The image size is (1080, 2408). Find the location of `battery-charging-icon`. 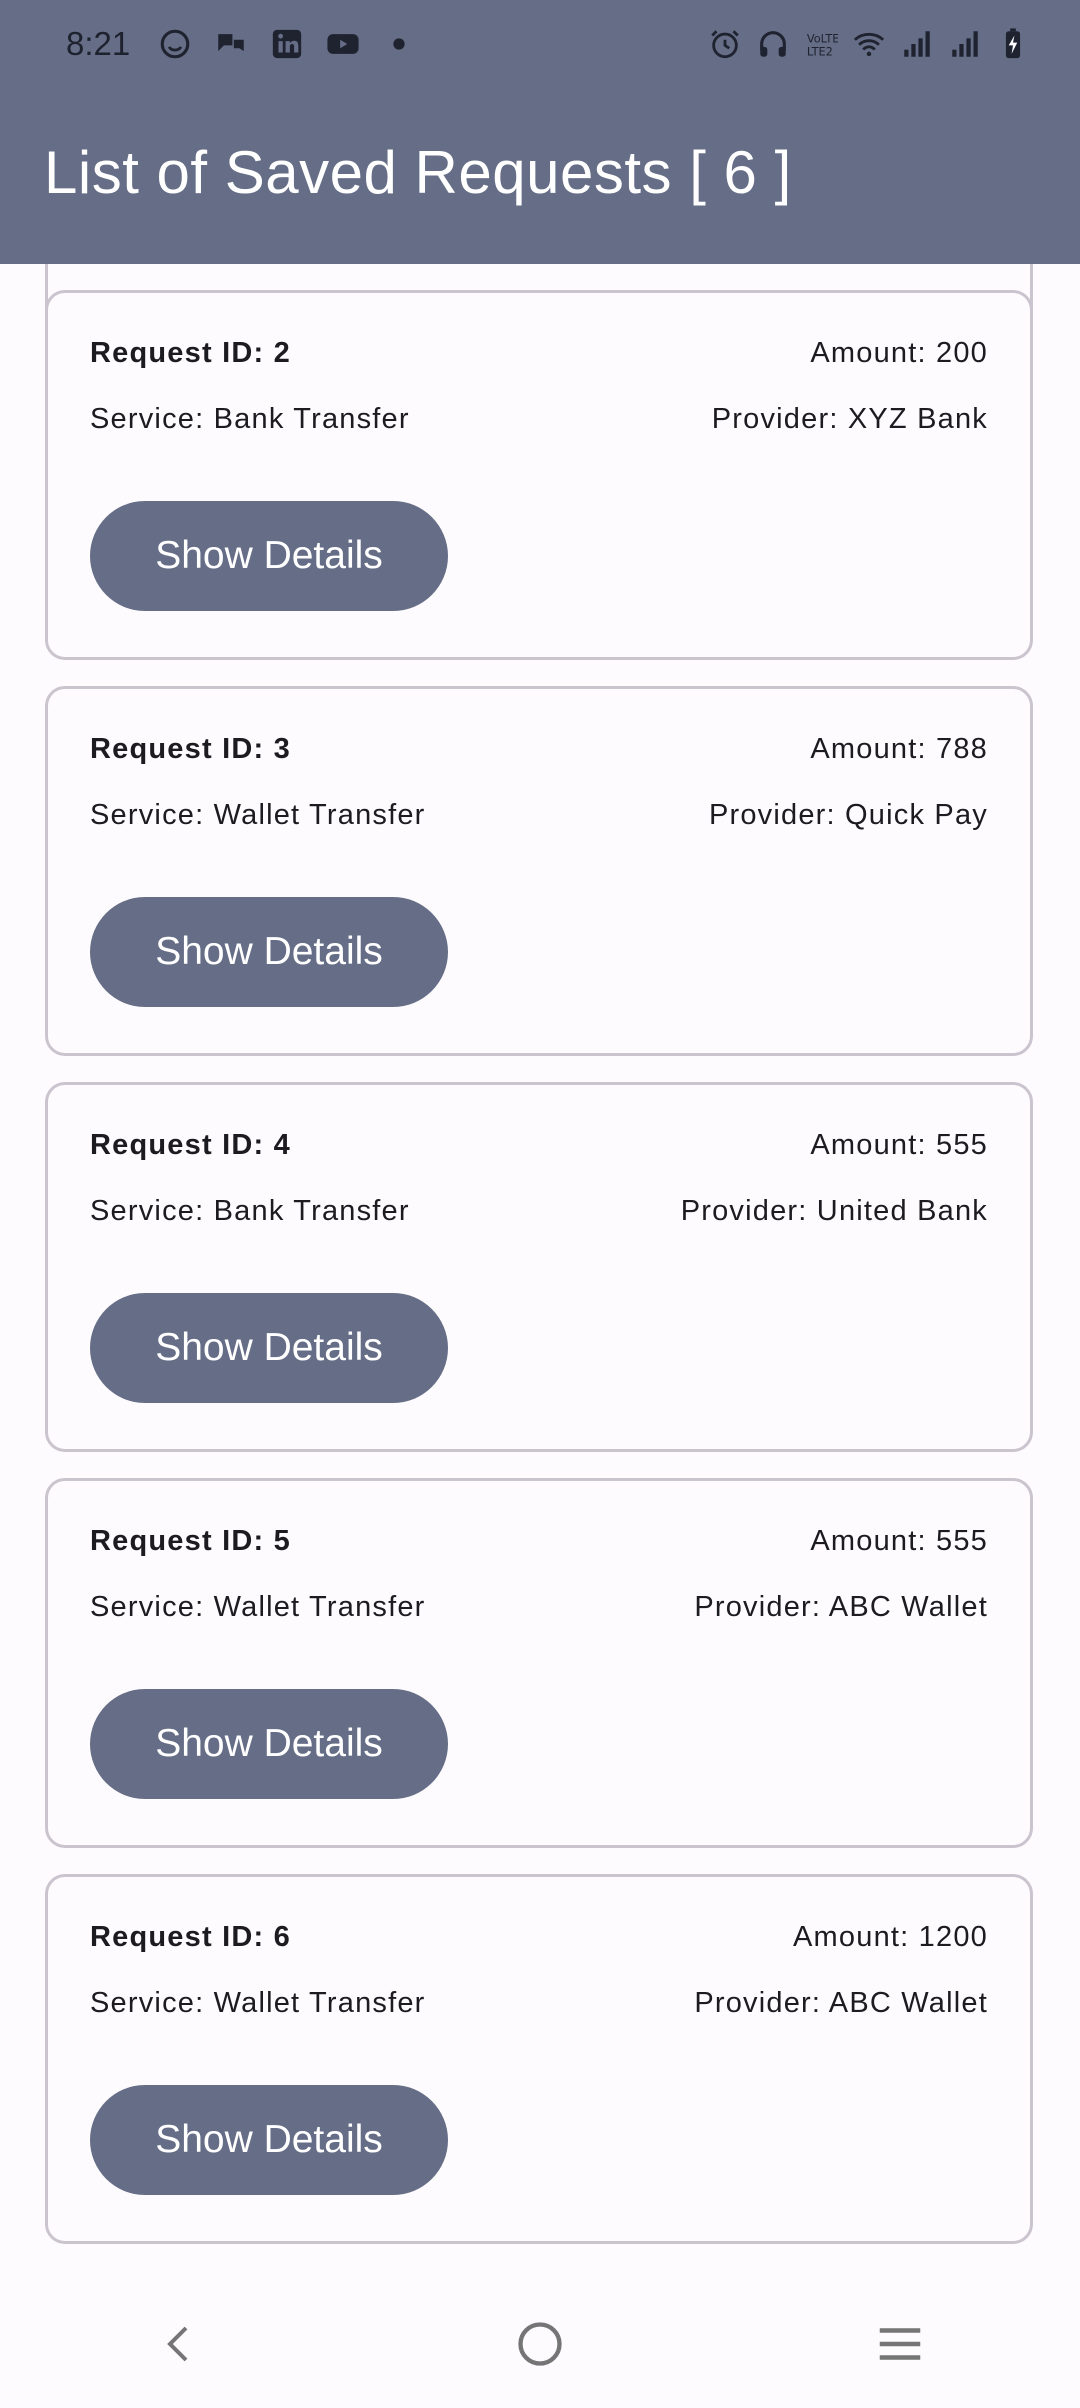

battery-charging-icon is located at coordinates (1013, 44).